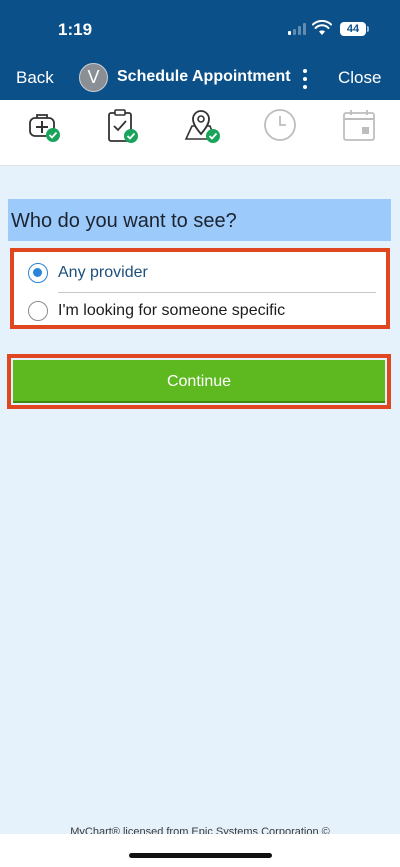  Describe the element at coordinates (43, 126) in the screenshot. I see `medical-bag-icon` at that location.